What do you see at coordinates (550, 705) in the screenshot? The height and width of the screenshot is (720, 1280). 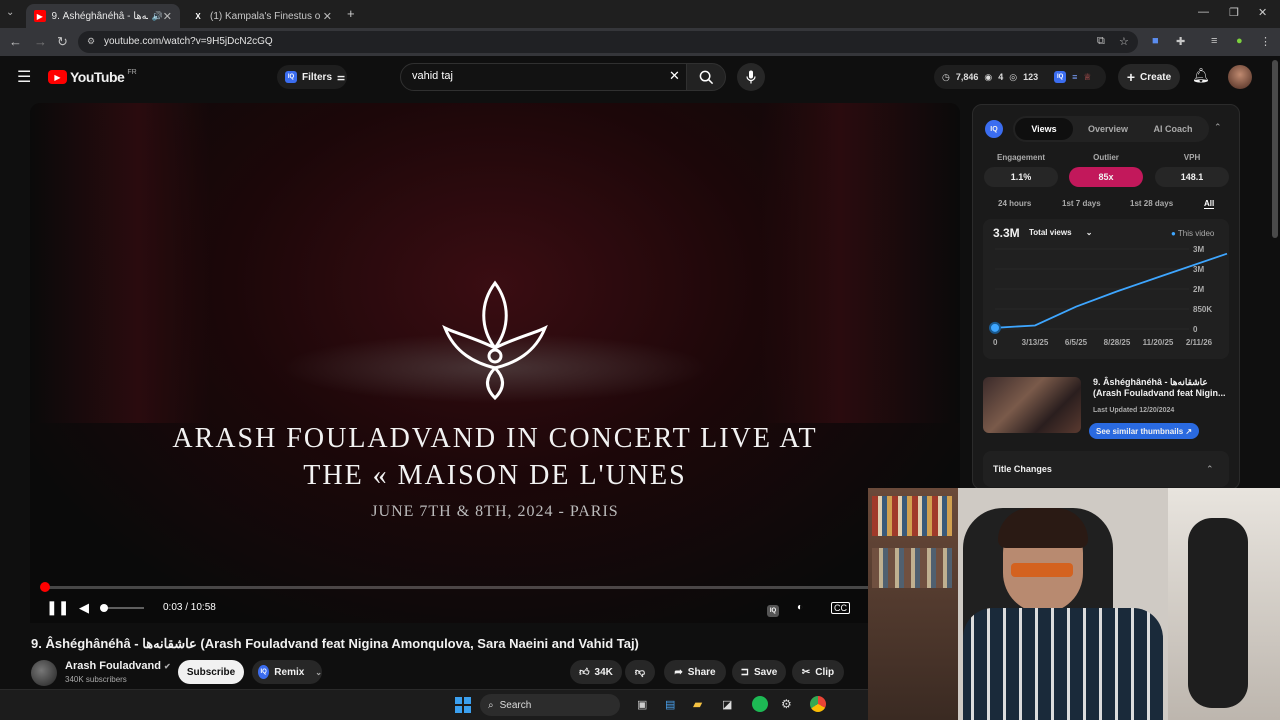 I see `taskbar-search: ⌕ Search` at bounding box center [550, 705].